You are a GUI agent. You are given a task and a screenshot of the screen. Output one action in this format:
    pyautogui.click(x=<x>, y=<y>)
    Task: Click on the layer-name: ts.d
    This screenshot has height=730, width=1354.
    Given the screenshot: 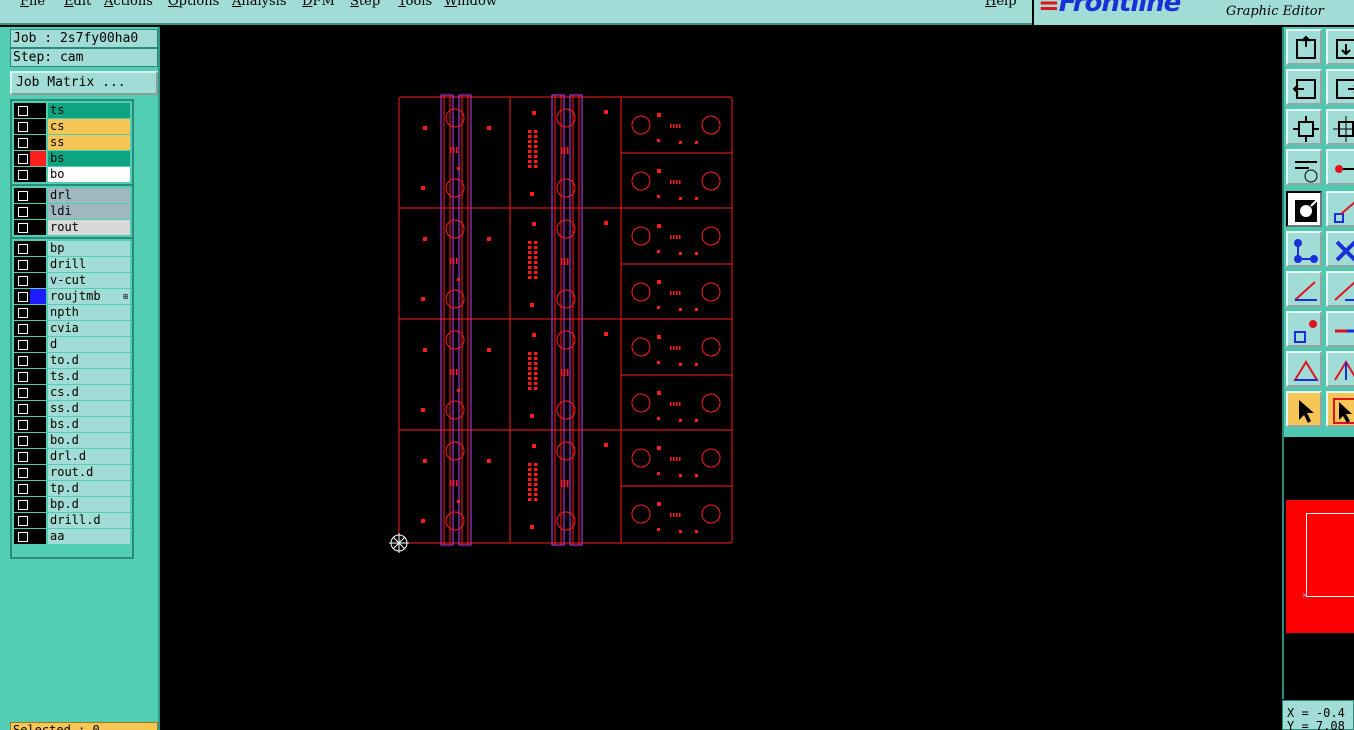 What is the action you would take?
    pyautogui.click(x=89, y=376)
    